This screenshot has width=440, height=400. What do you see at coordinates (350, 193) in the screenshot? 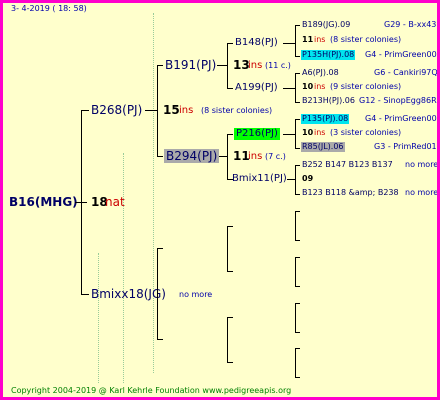
I see `g5-name: B123 B118 &amp; B238` at bounding box center [350, 193].